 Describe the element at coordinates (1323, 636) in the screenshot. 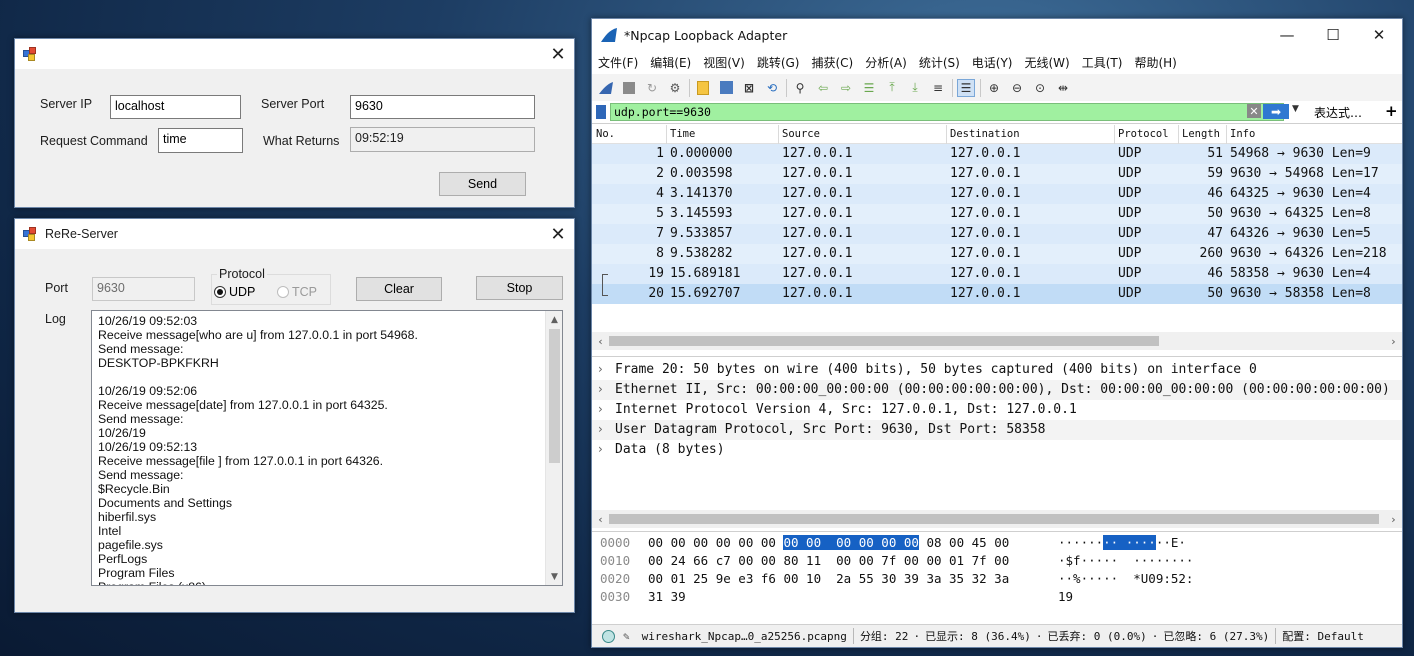

I see `status-profile: 配置: Default` at that location.